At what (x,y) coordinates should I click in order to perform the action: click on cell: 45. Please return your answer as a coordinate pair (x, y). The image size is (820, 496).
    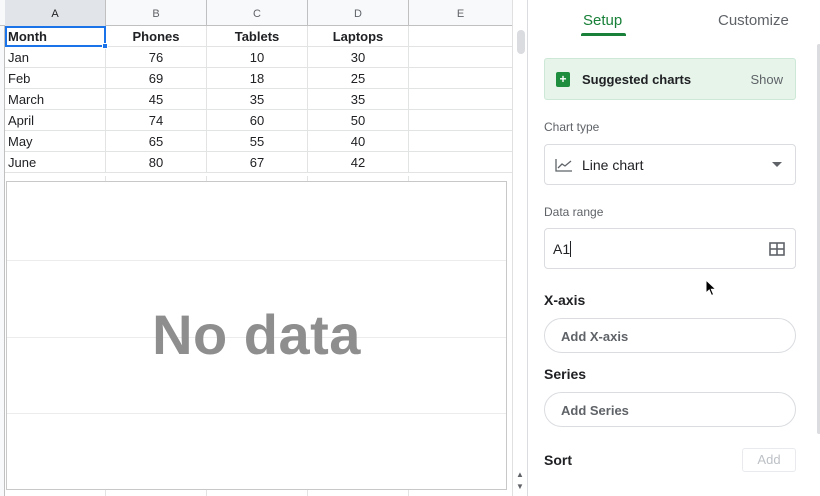
    Looking at the image, I should click on (156, 99).